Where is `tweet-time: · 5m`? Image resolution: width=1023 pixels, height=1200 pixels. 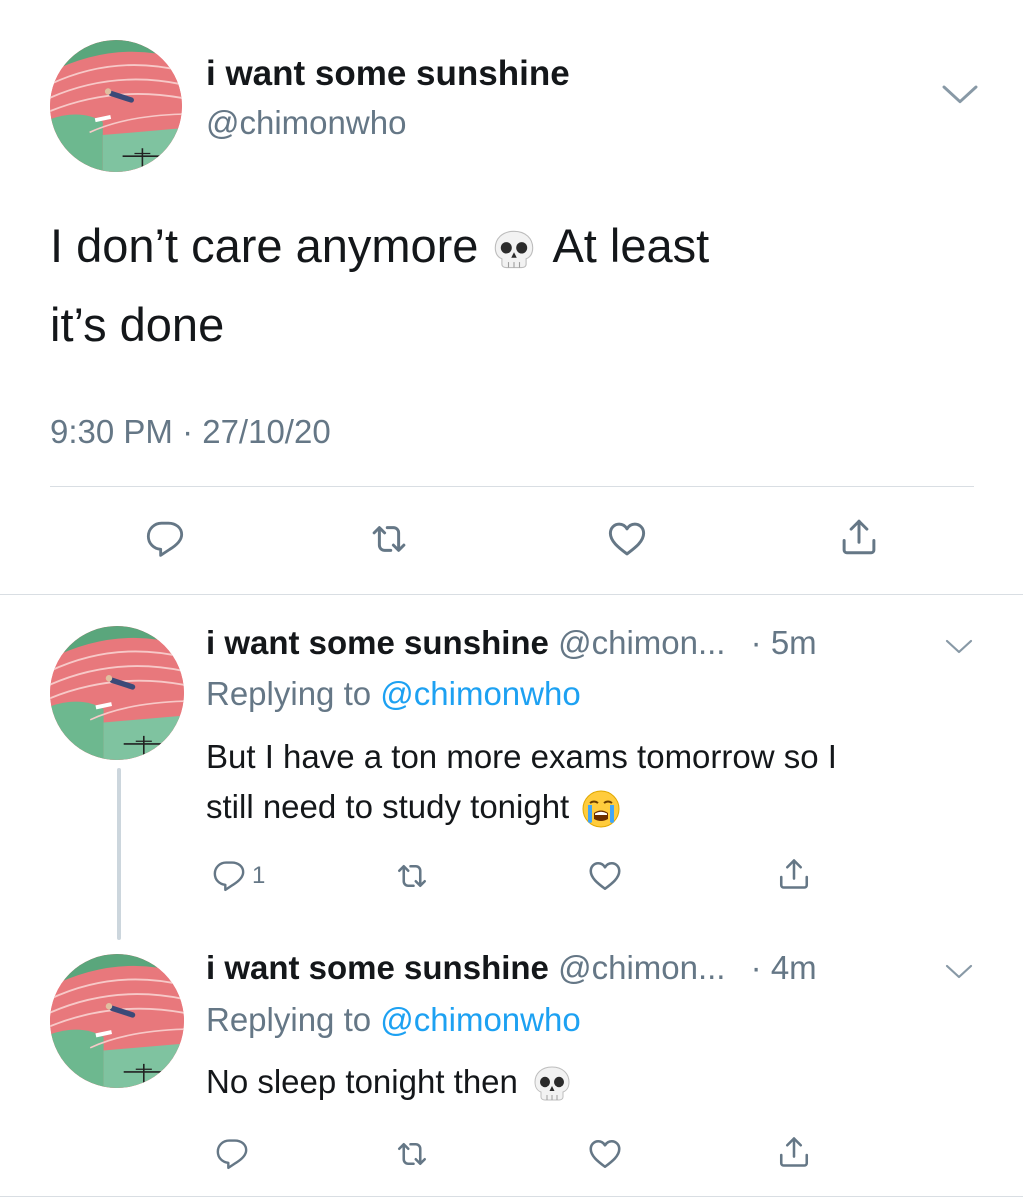
tweet-time: · 5m is located at coordinates (783, 642).